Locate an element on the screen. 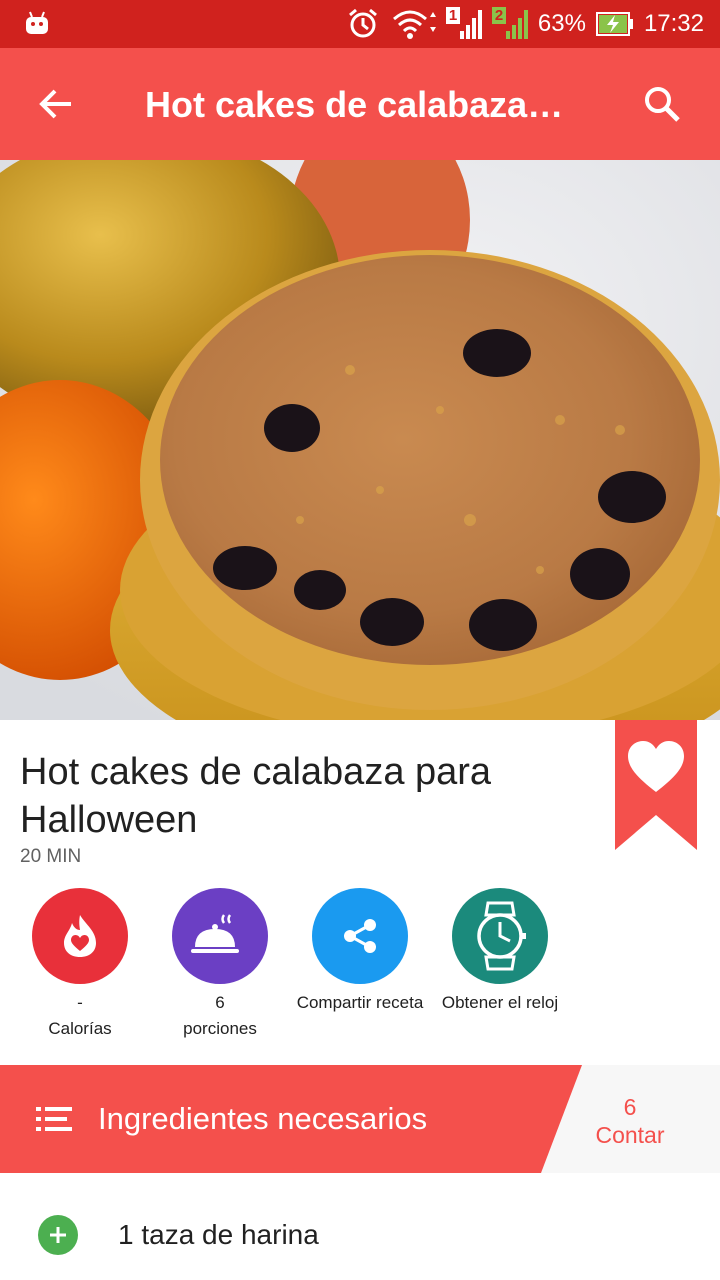 The height and width of the screenshot is (1280, 720). serving-cloche-icon is located at coordinates (220, 936).